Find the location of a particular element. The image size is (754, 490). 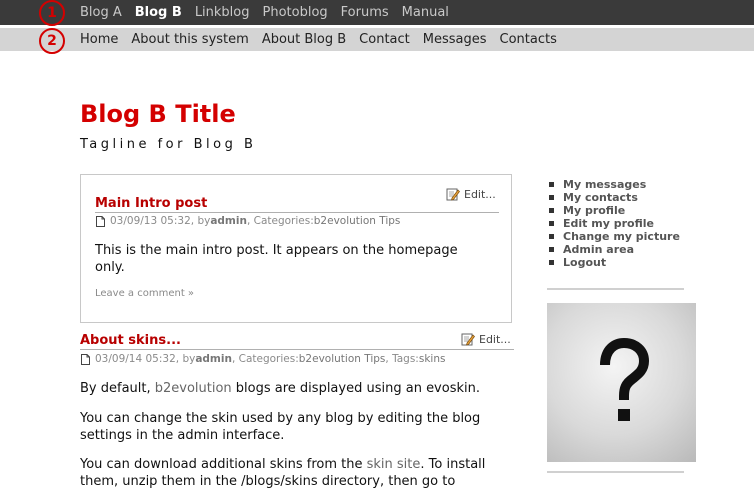

nav-about-blog: About Blog B is located at coordinates (304, 39).